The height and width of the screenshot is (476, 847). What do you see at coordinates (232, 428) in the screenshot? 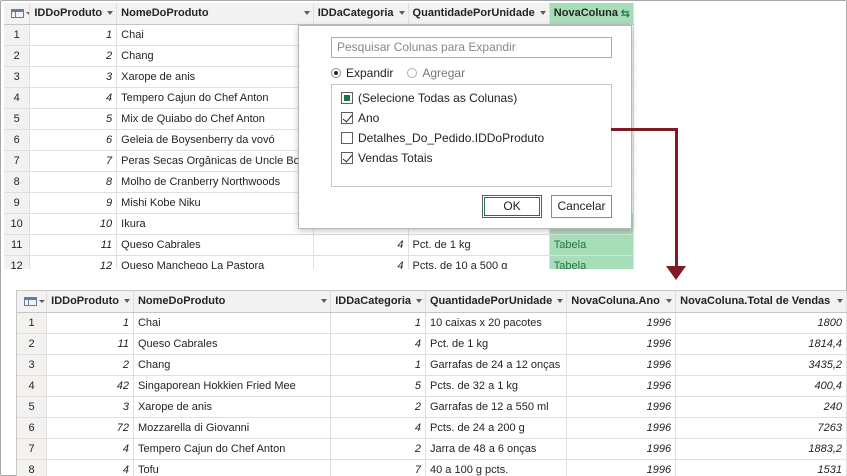
I see `cell-nomedoproduto: Mozzarella di Giovanni` at bounding box center [232, 428].